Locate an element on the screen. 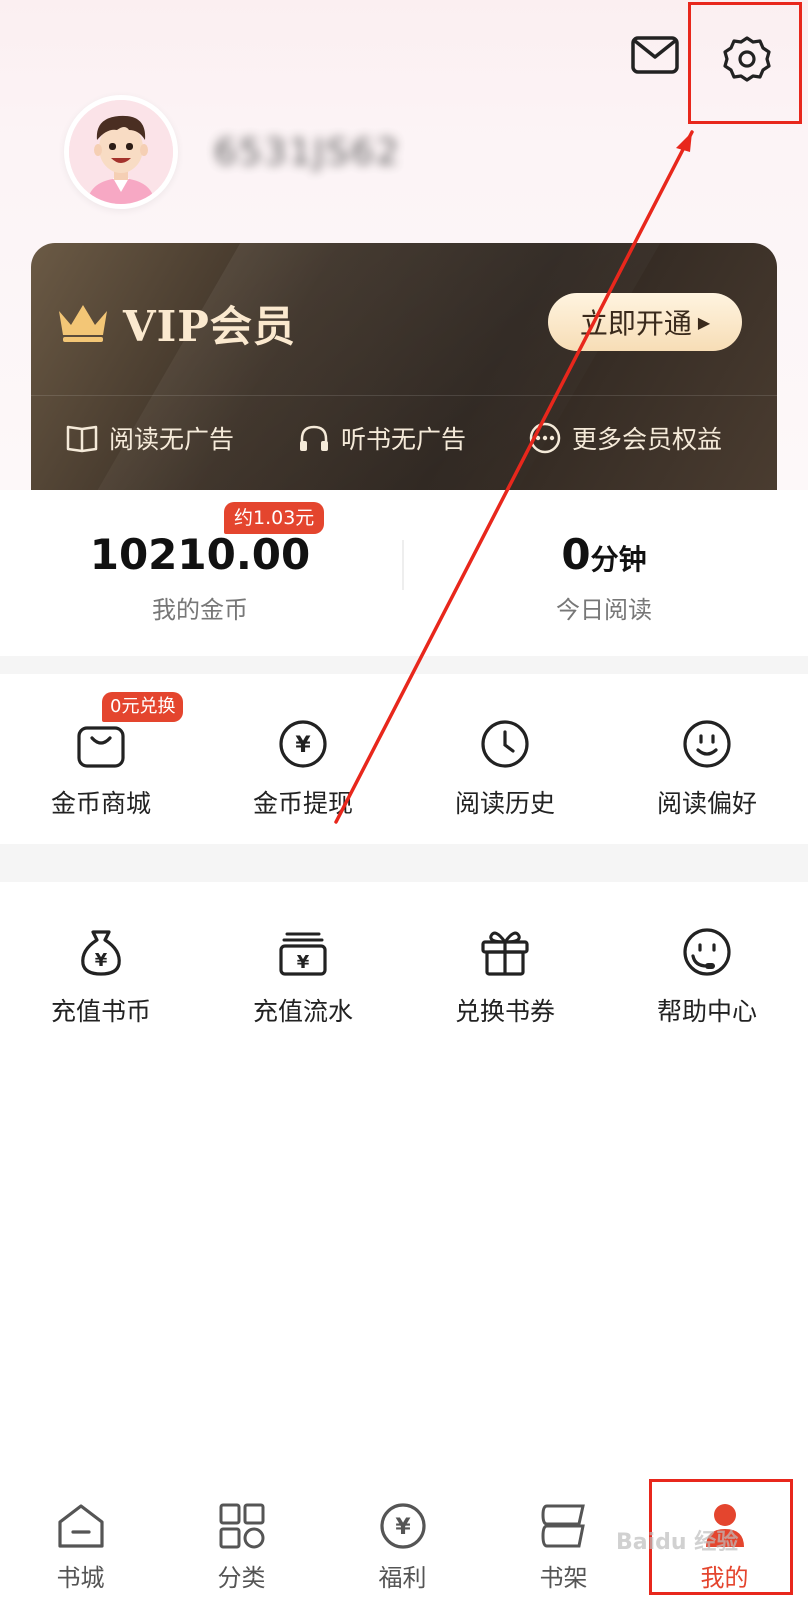 The width and height of the screenshot is (808, 1600). smiley-icon is located at coordinates (707, 744).